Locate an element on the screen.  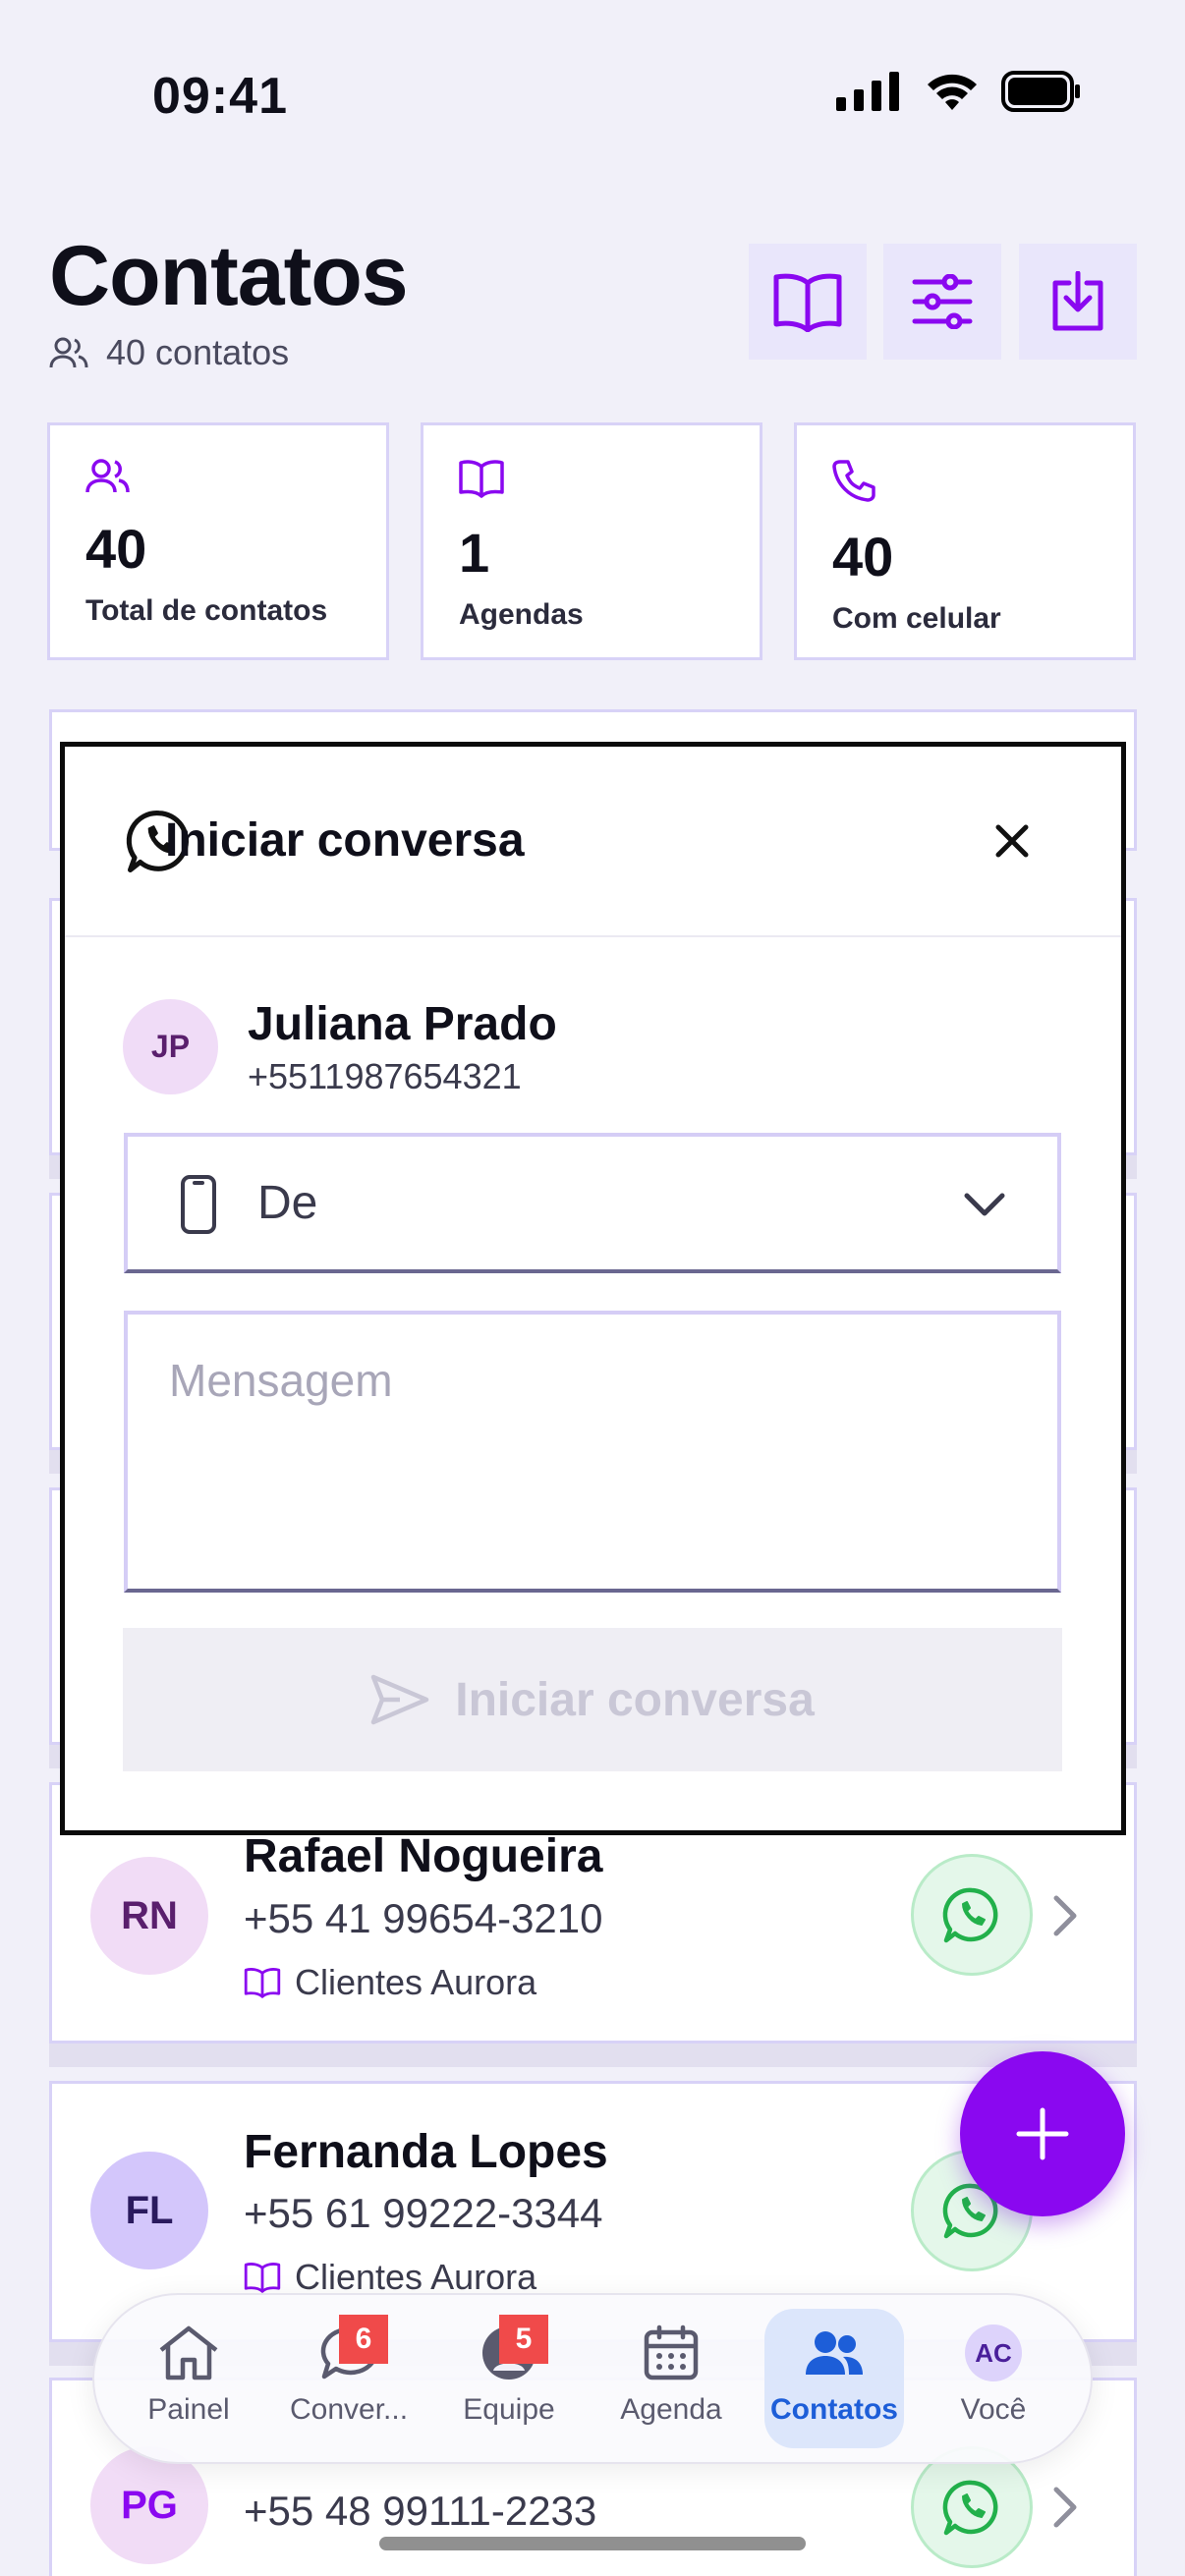
status-time: 09:41 is located at coordinates (220, 96).